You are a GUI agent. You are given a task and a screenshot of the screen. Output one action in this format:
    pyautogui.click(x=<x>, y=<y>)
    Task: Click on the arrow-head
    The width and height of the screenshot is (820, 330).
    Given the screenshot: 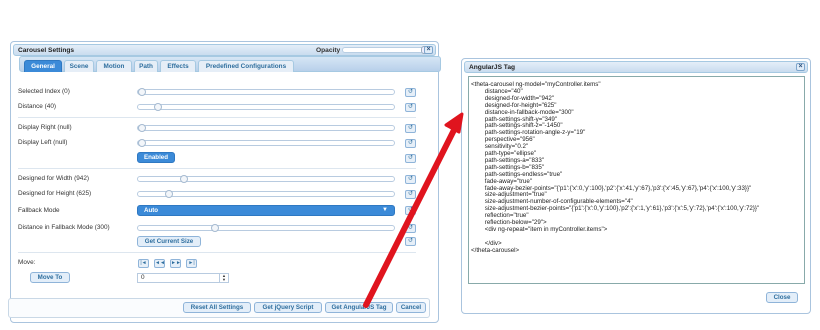 What is the action you would take?
    pyautogui.click(x=454, y=123)
    